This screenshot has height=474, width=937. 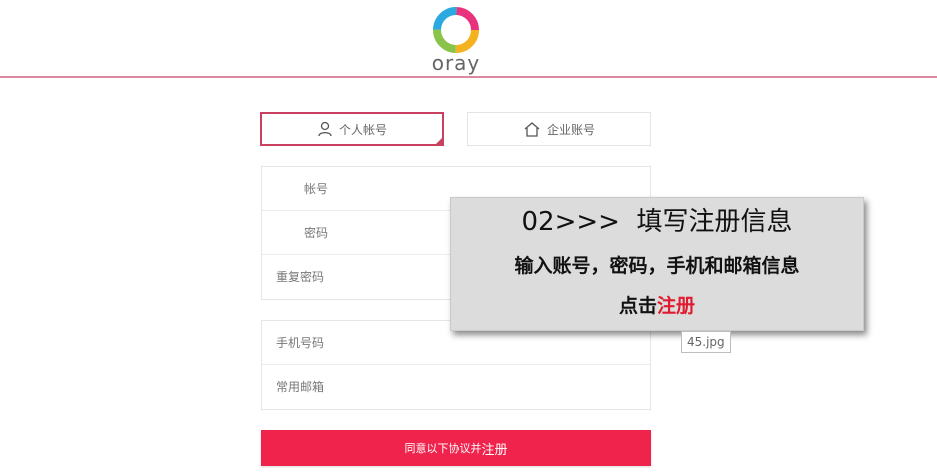 What do you see at coordinates (456, 63) in the screenshot?
I see `logo-text: oray` at bounding box center [456, 63].